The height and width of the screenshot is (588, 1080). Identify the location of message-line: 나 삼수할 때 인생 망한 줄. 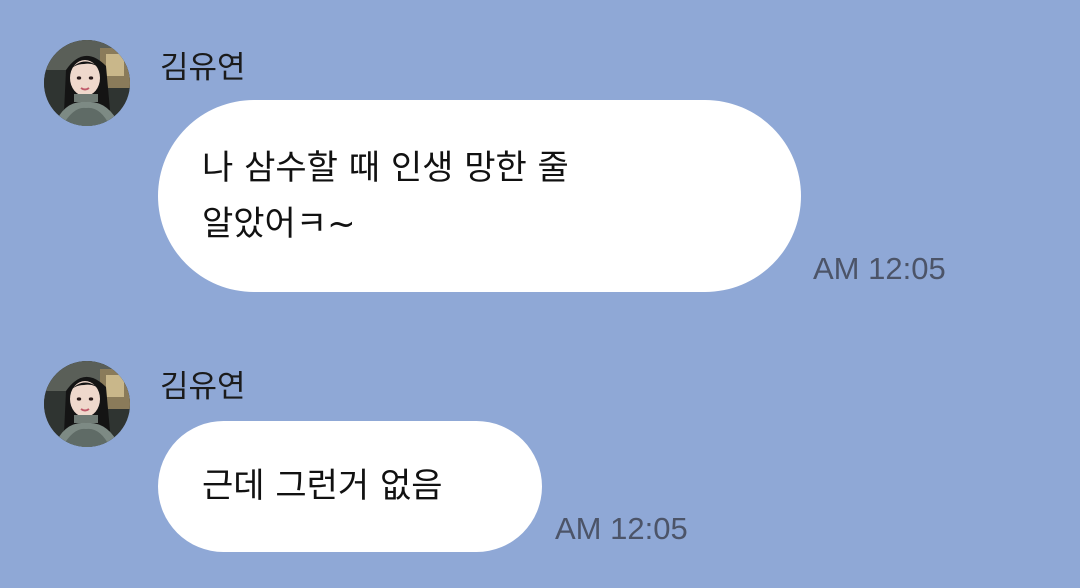
(385, 168).